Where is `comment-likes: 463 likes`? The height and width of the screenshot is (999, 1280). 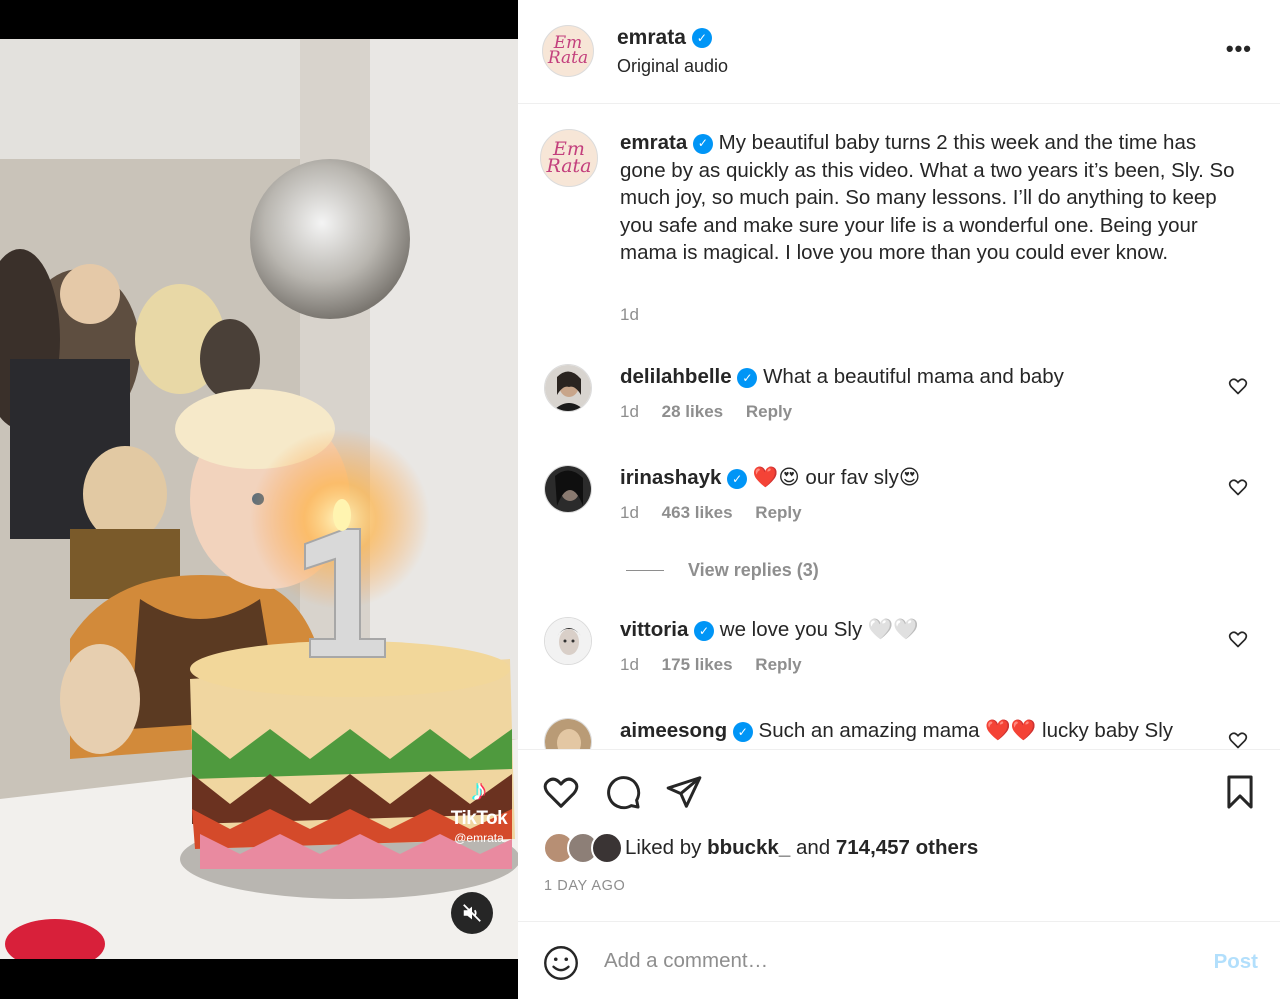
comment-likes: 463 likes is located at coordinates (697, 512).